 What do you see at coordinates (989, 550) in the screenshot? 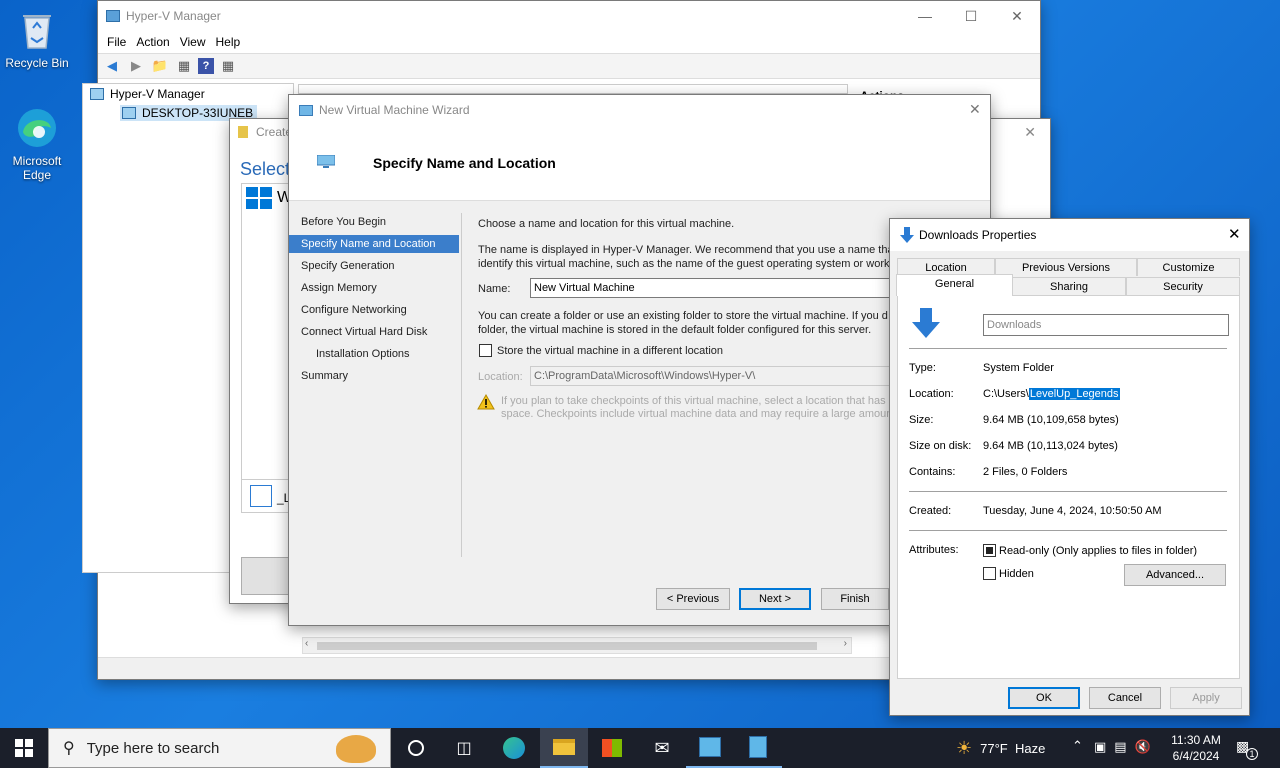
I see `readonly-checkbox` at bounding box center [989, 550].